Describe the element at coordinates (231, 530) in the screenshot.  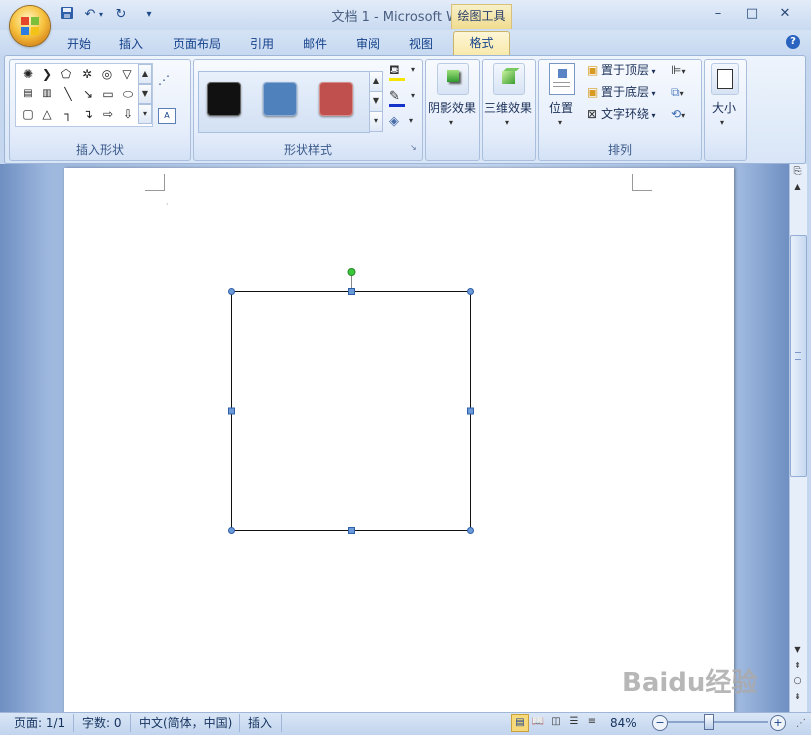
I see `resize-handle-bottom-left` at that location.